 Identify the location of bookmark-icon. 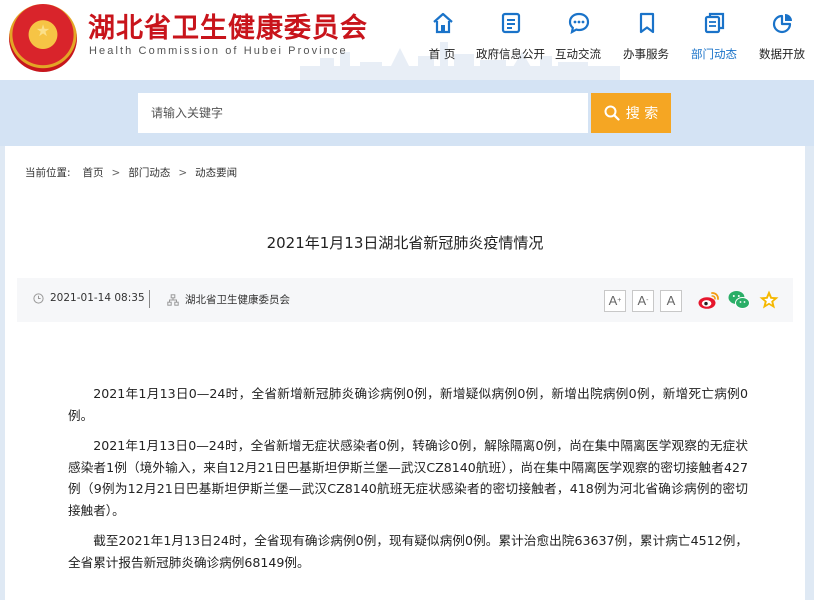
(647, 23).